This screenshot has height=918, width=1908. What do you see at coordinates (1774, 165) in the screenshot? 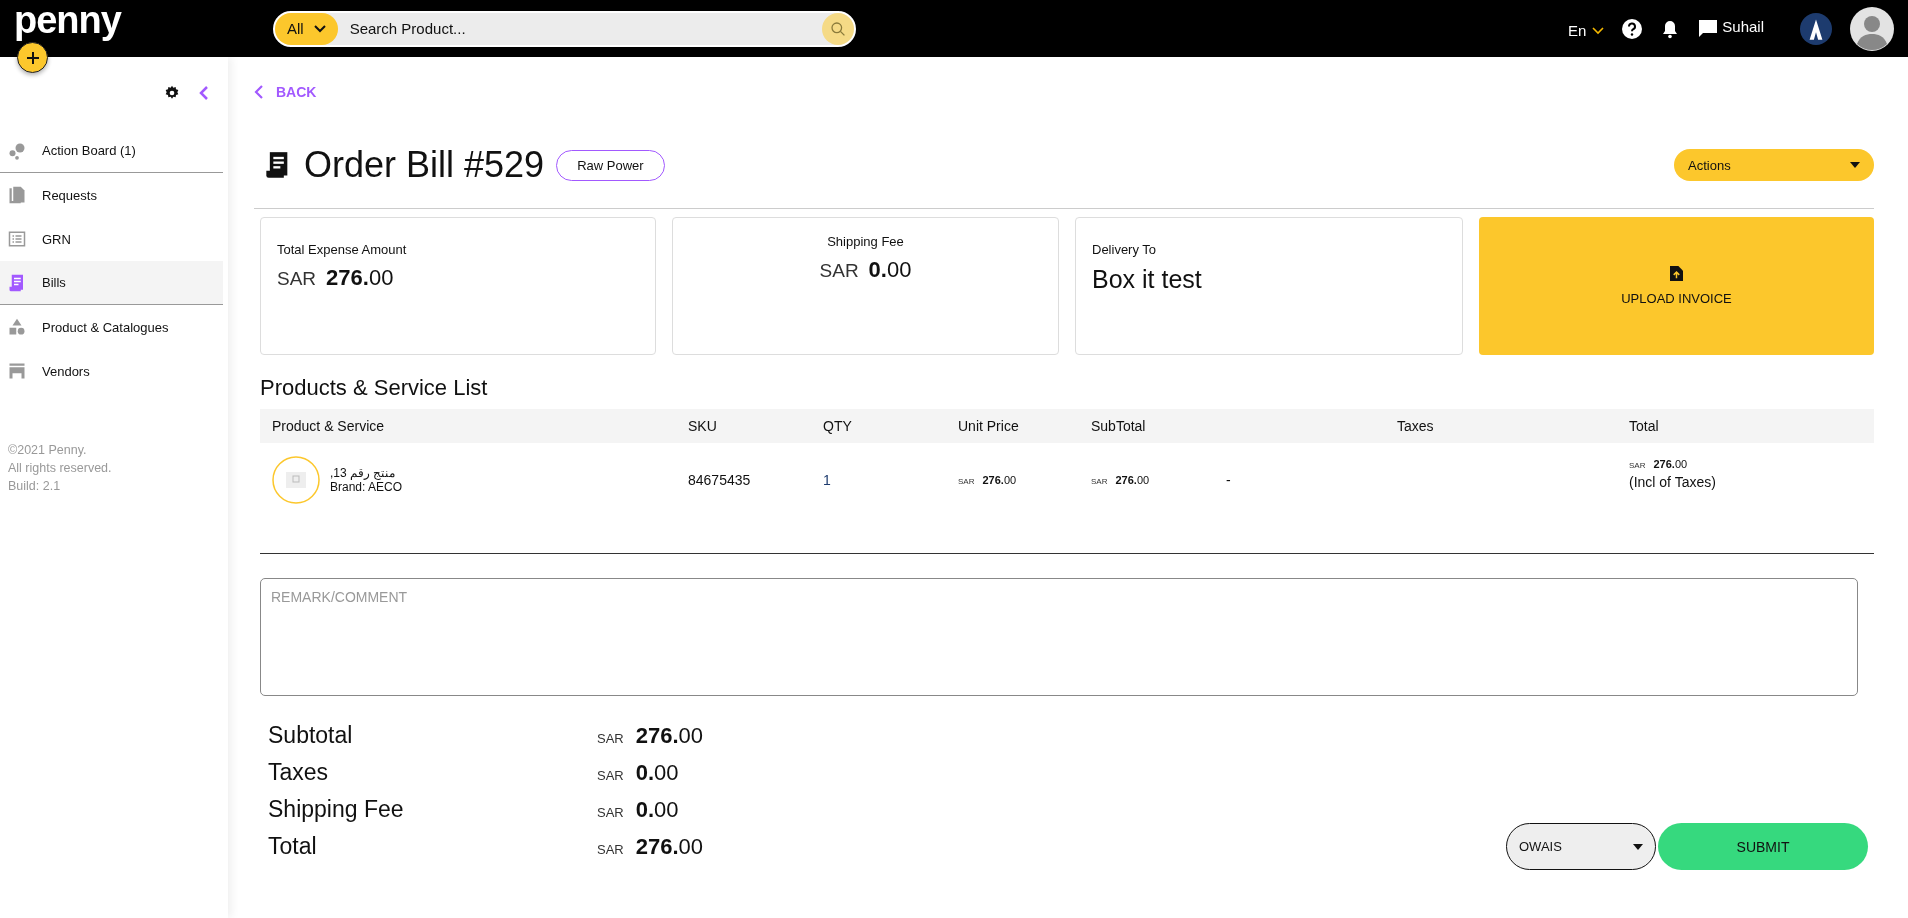
I see `actions-dropdown: Actions` at bounding box center [1774, 165].